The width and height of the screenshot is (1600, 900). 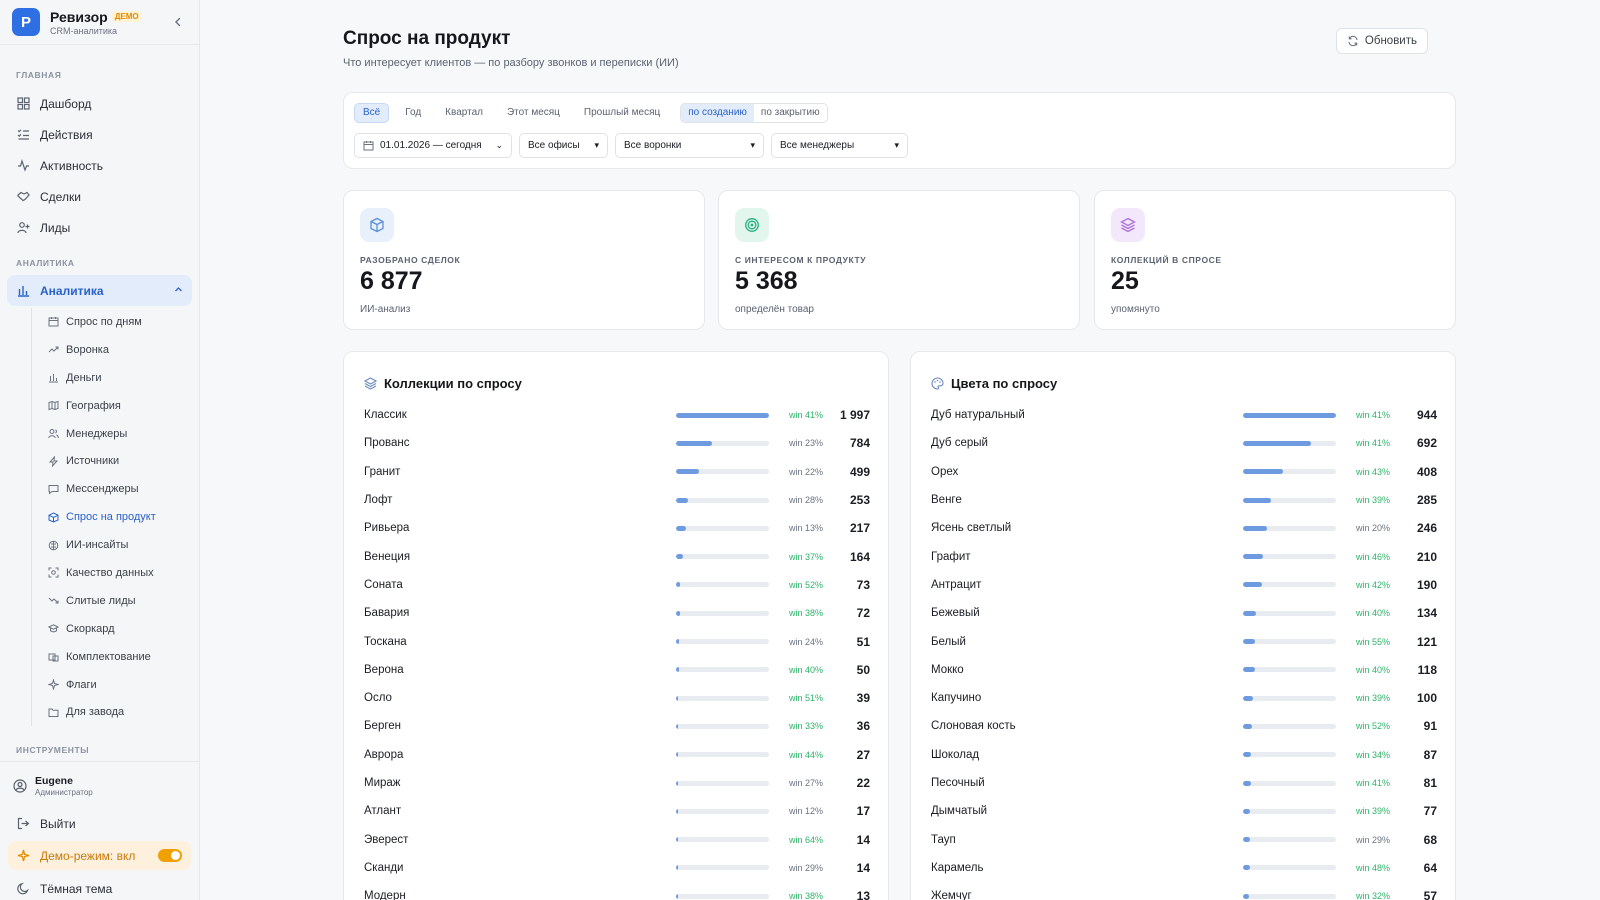 I want to click on sub-item-managers: Менеджеры, so click(x=115, y=434).